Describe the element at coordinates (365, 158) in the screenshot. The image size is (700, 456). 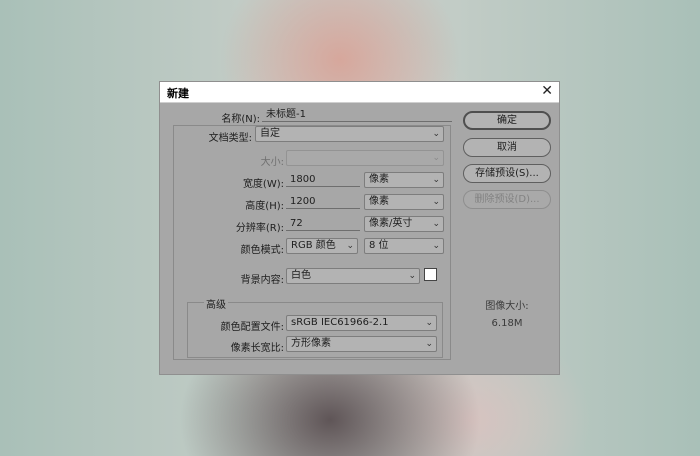
I see `size-select: ⌄` at that location.